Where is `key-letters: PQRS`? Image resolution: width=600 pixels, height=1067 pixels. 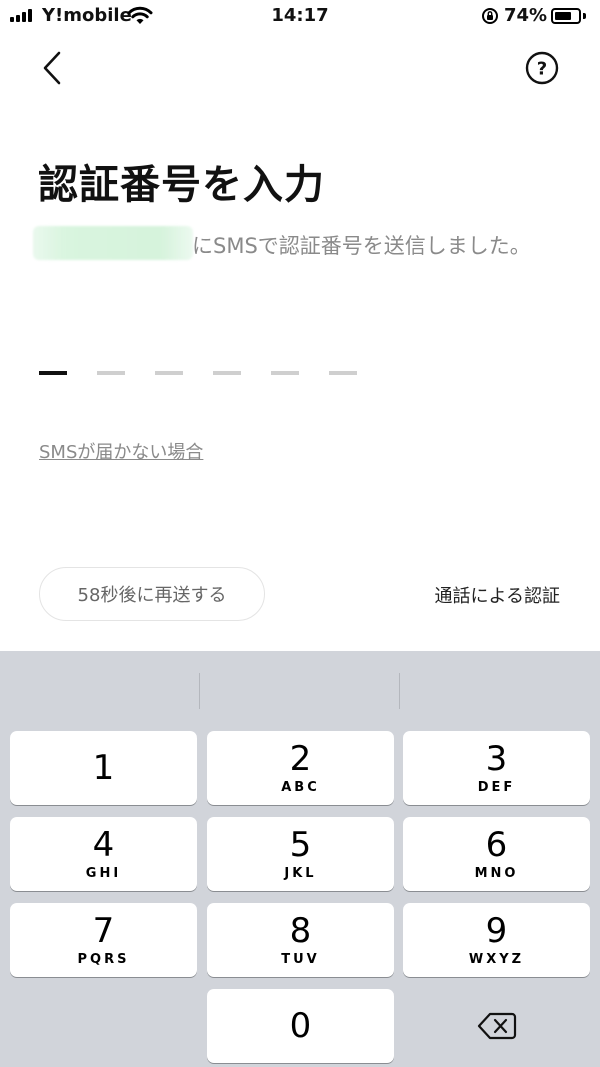
key-letters: PQRS is located at coordinates (103, 959).